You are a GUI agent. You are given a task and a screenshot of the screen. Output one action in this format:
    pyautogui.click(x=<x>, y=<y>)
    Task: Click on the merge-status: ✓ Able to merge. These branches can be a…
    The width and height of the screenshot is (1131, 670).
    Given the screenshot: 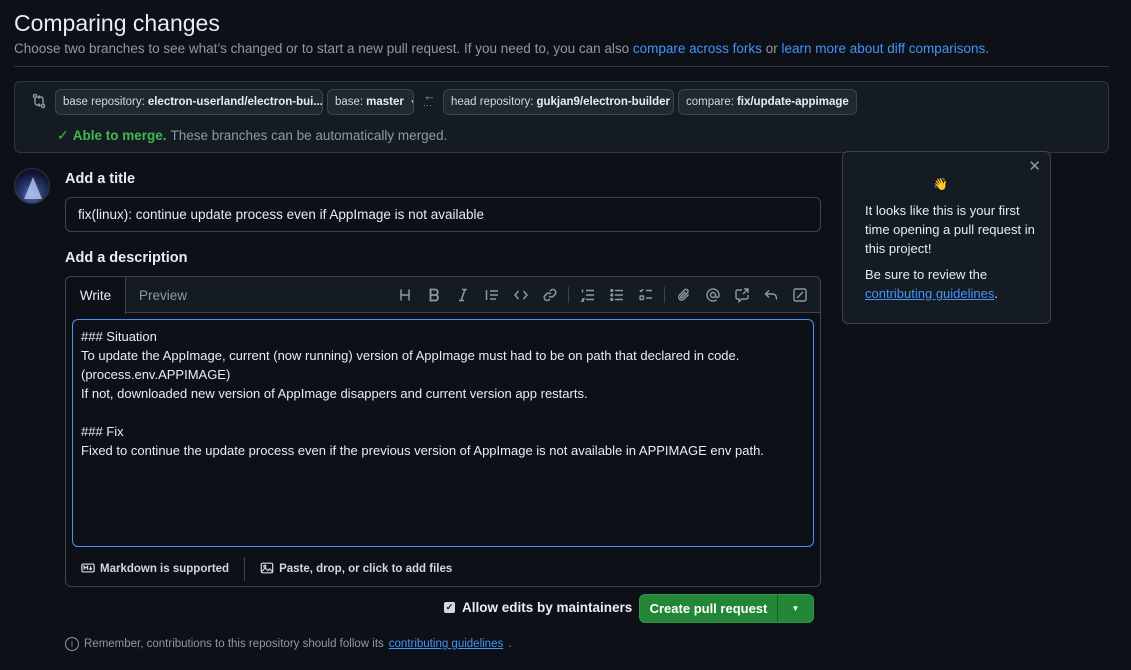 What is the action you would take?
    pyautogui.click(x=252, y=135)
    